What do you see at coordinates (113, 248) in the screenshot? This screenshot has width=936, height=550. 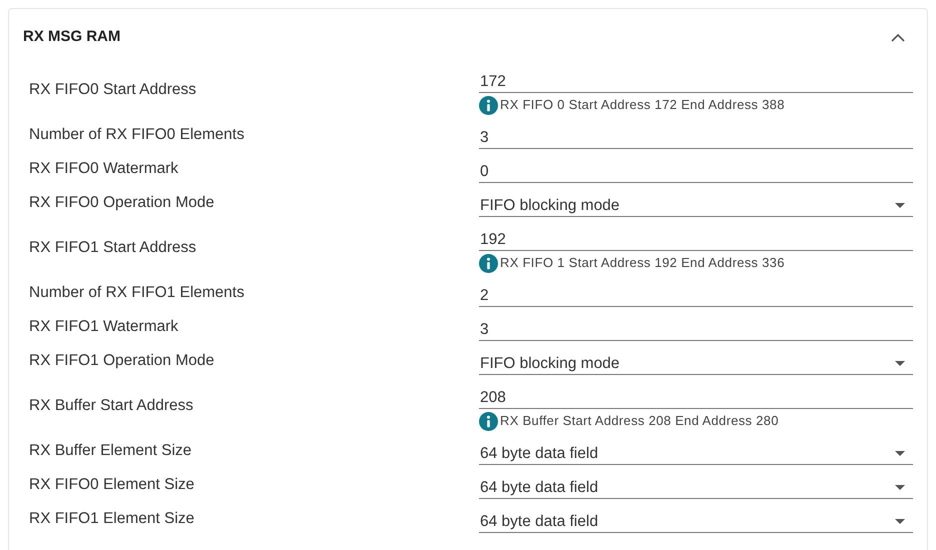 I see `field-label: RX FIFO1 Start Address` at bounding box center [113, 248].